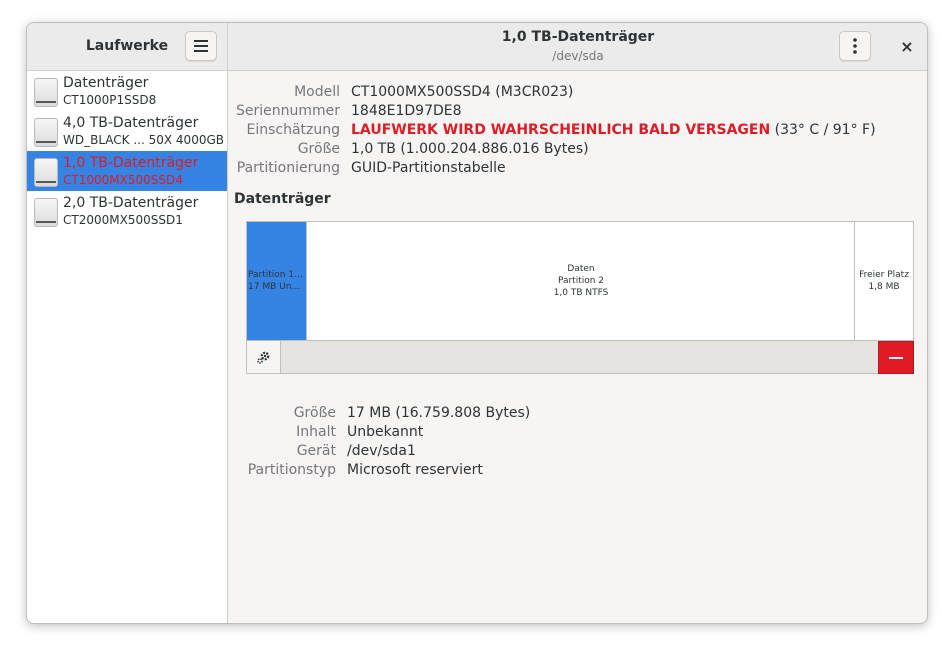  What do you see at coordinates (470, 149) in the screenshot?
I see `size-value: 1,0 TB (1.000.204.886.016 Bytes)` at bounding box center [470, 149].